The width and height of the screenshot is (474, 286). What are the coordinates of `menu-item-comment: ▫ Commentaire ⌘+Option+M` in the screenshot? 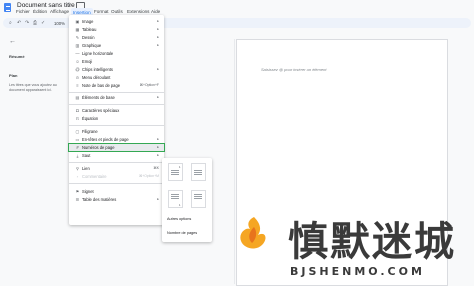 It's located at (117, 176).